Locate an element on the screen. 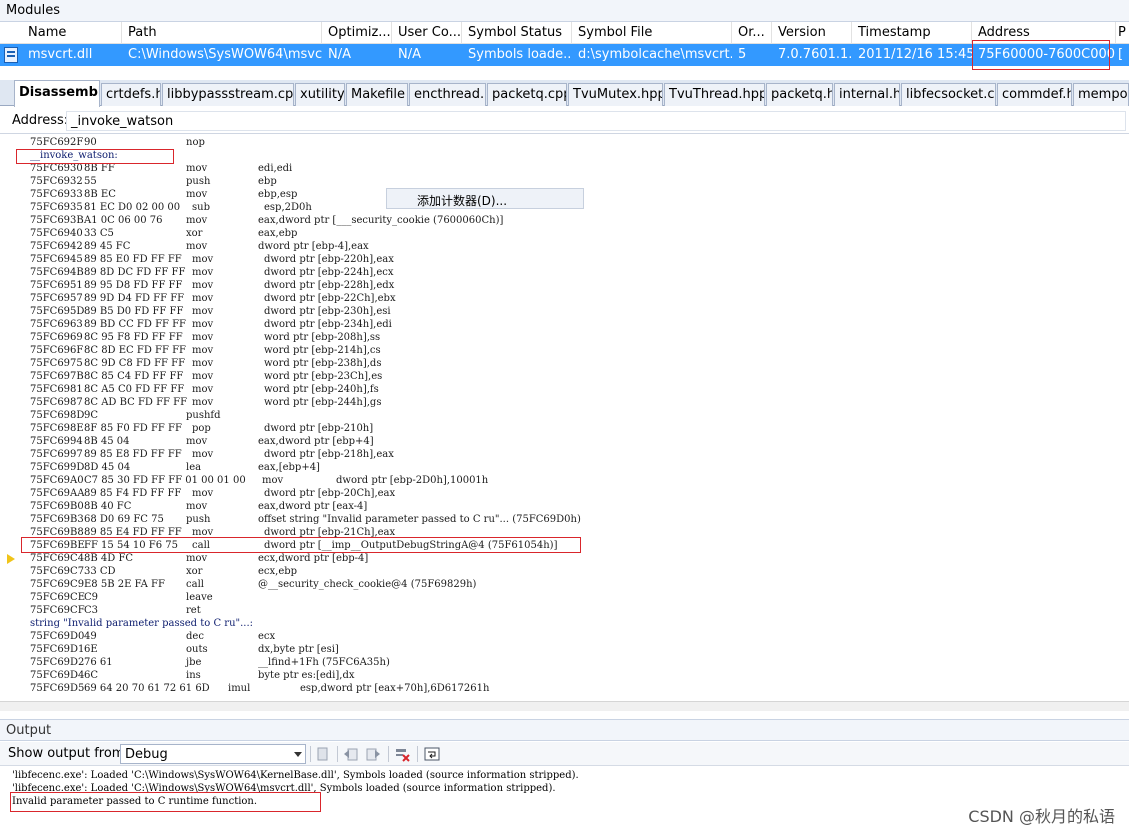 Image resolution: width=1129 pixels, height=831 pixels. tab-internal-h: internal.h is located at coordinates (867, 94).